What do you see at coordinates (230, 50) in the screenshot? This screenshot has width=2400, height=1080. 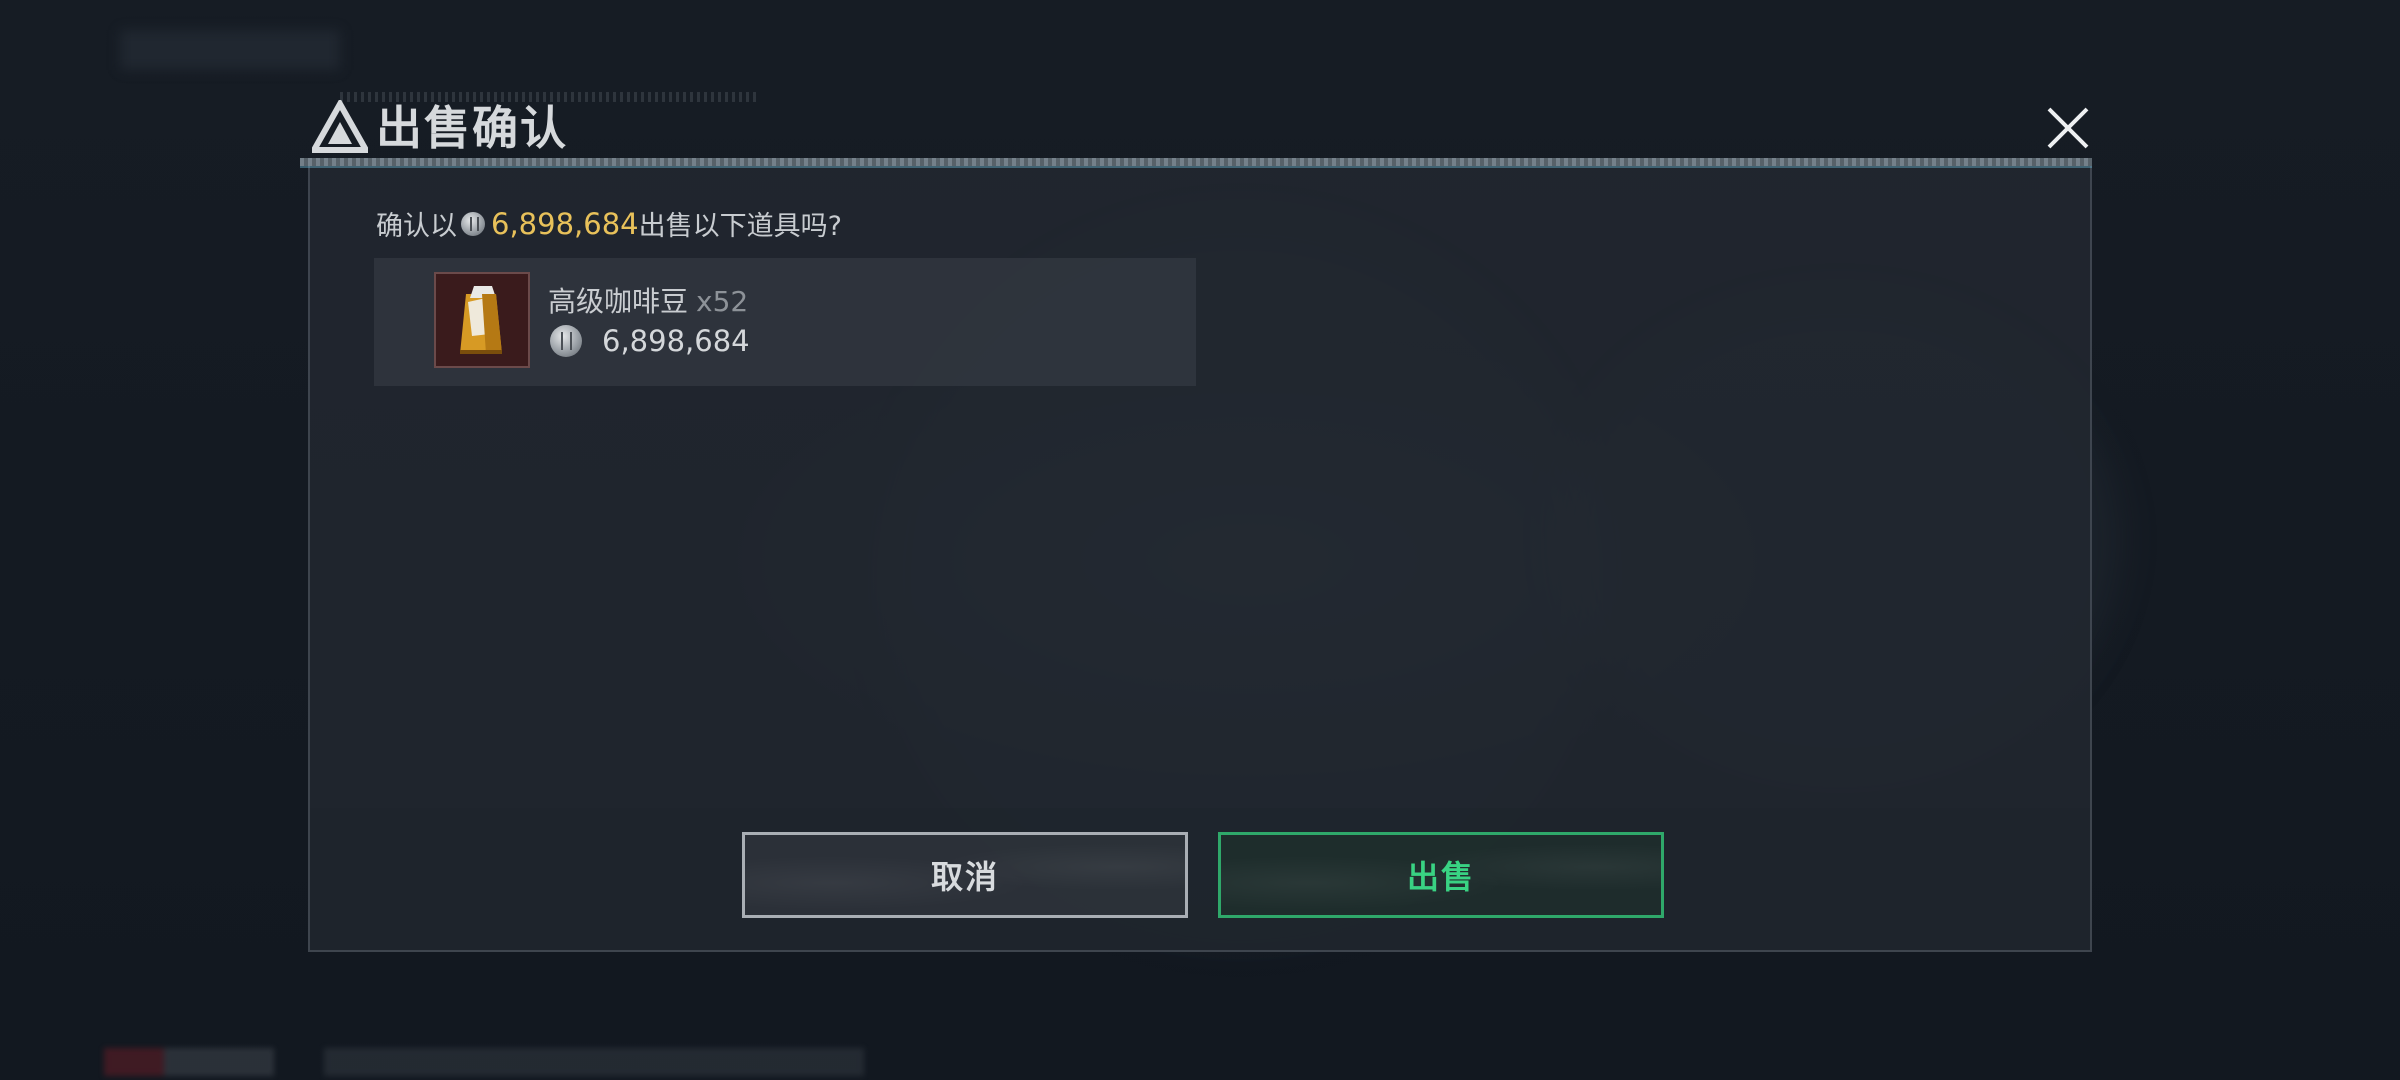 I see `background-strip` at bounding box center [230, 50].